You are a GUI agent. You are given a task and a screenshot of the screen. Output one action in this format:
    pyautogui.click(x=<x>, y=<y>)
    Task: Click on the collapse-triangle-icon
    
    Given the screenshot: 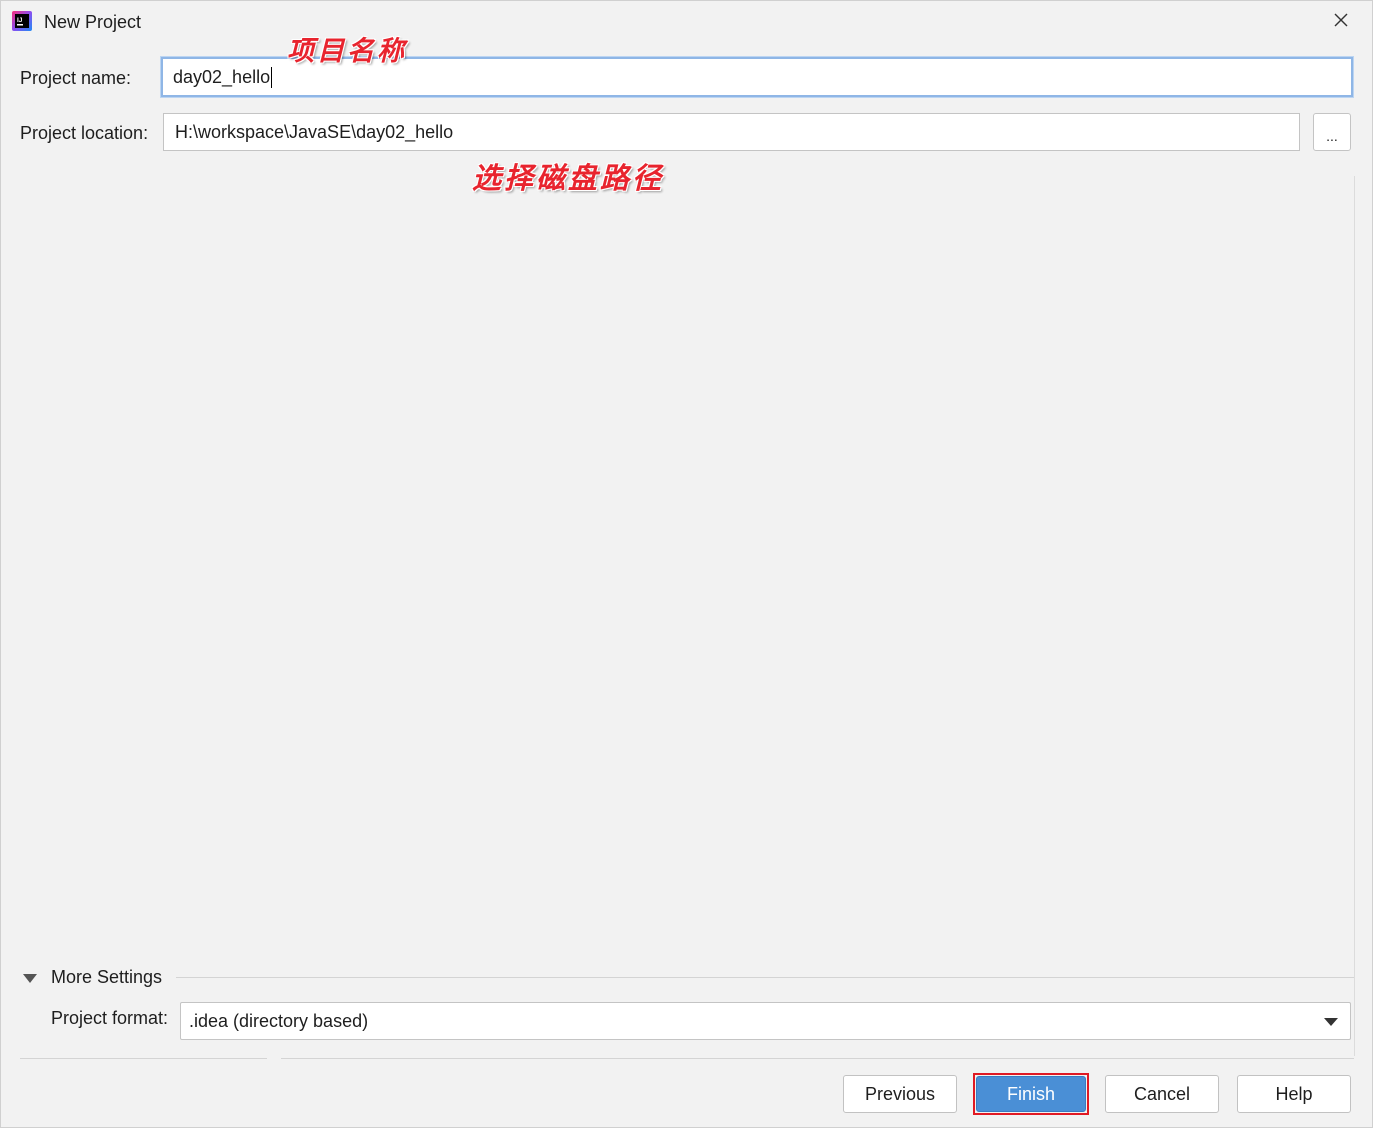 What is the action you would take?
    pyautogui.click(x=30, y=978)
    